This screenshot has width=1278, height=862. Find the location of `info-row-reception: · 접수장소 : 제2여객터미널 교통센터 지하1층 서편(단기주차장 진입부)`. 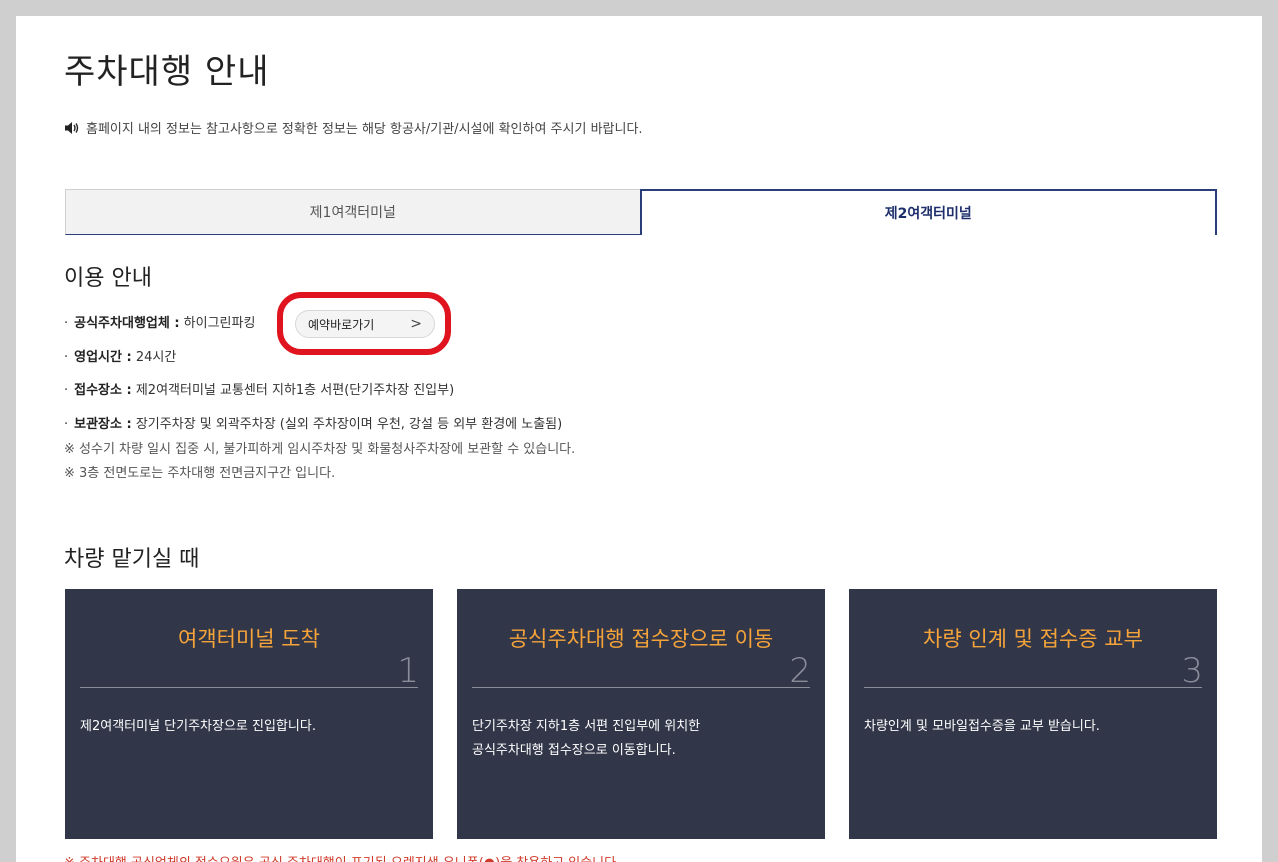

info-row-reception: · 접수장소 : 제2여객터미널 교통센터 지하1층 서편(단기주차장 진입부) is located at coordinates (259, 390).